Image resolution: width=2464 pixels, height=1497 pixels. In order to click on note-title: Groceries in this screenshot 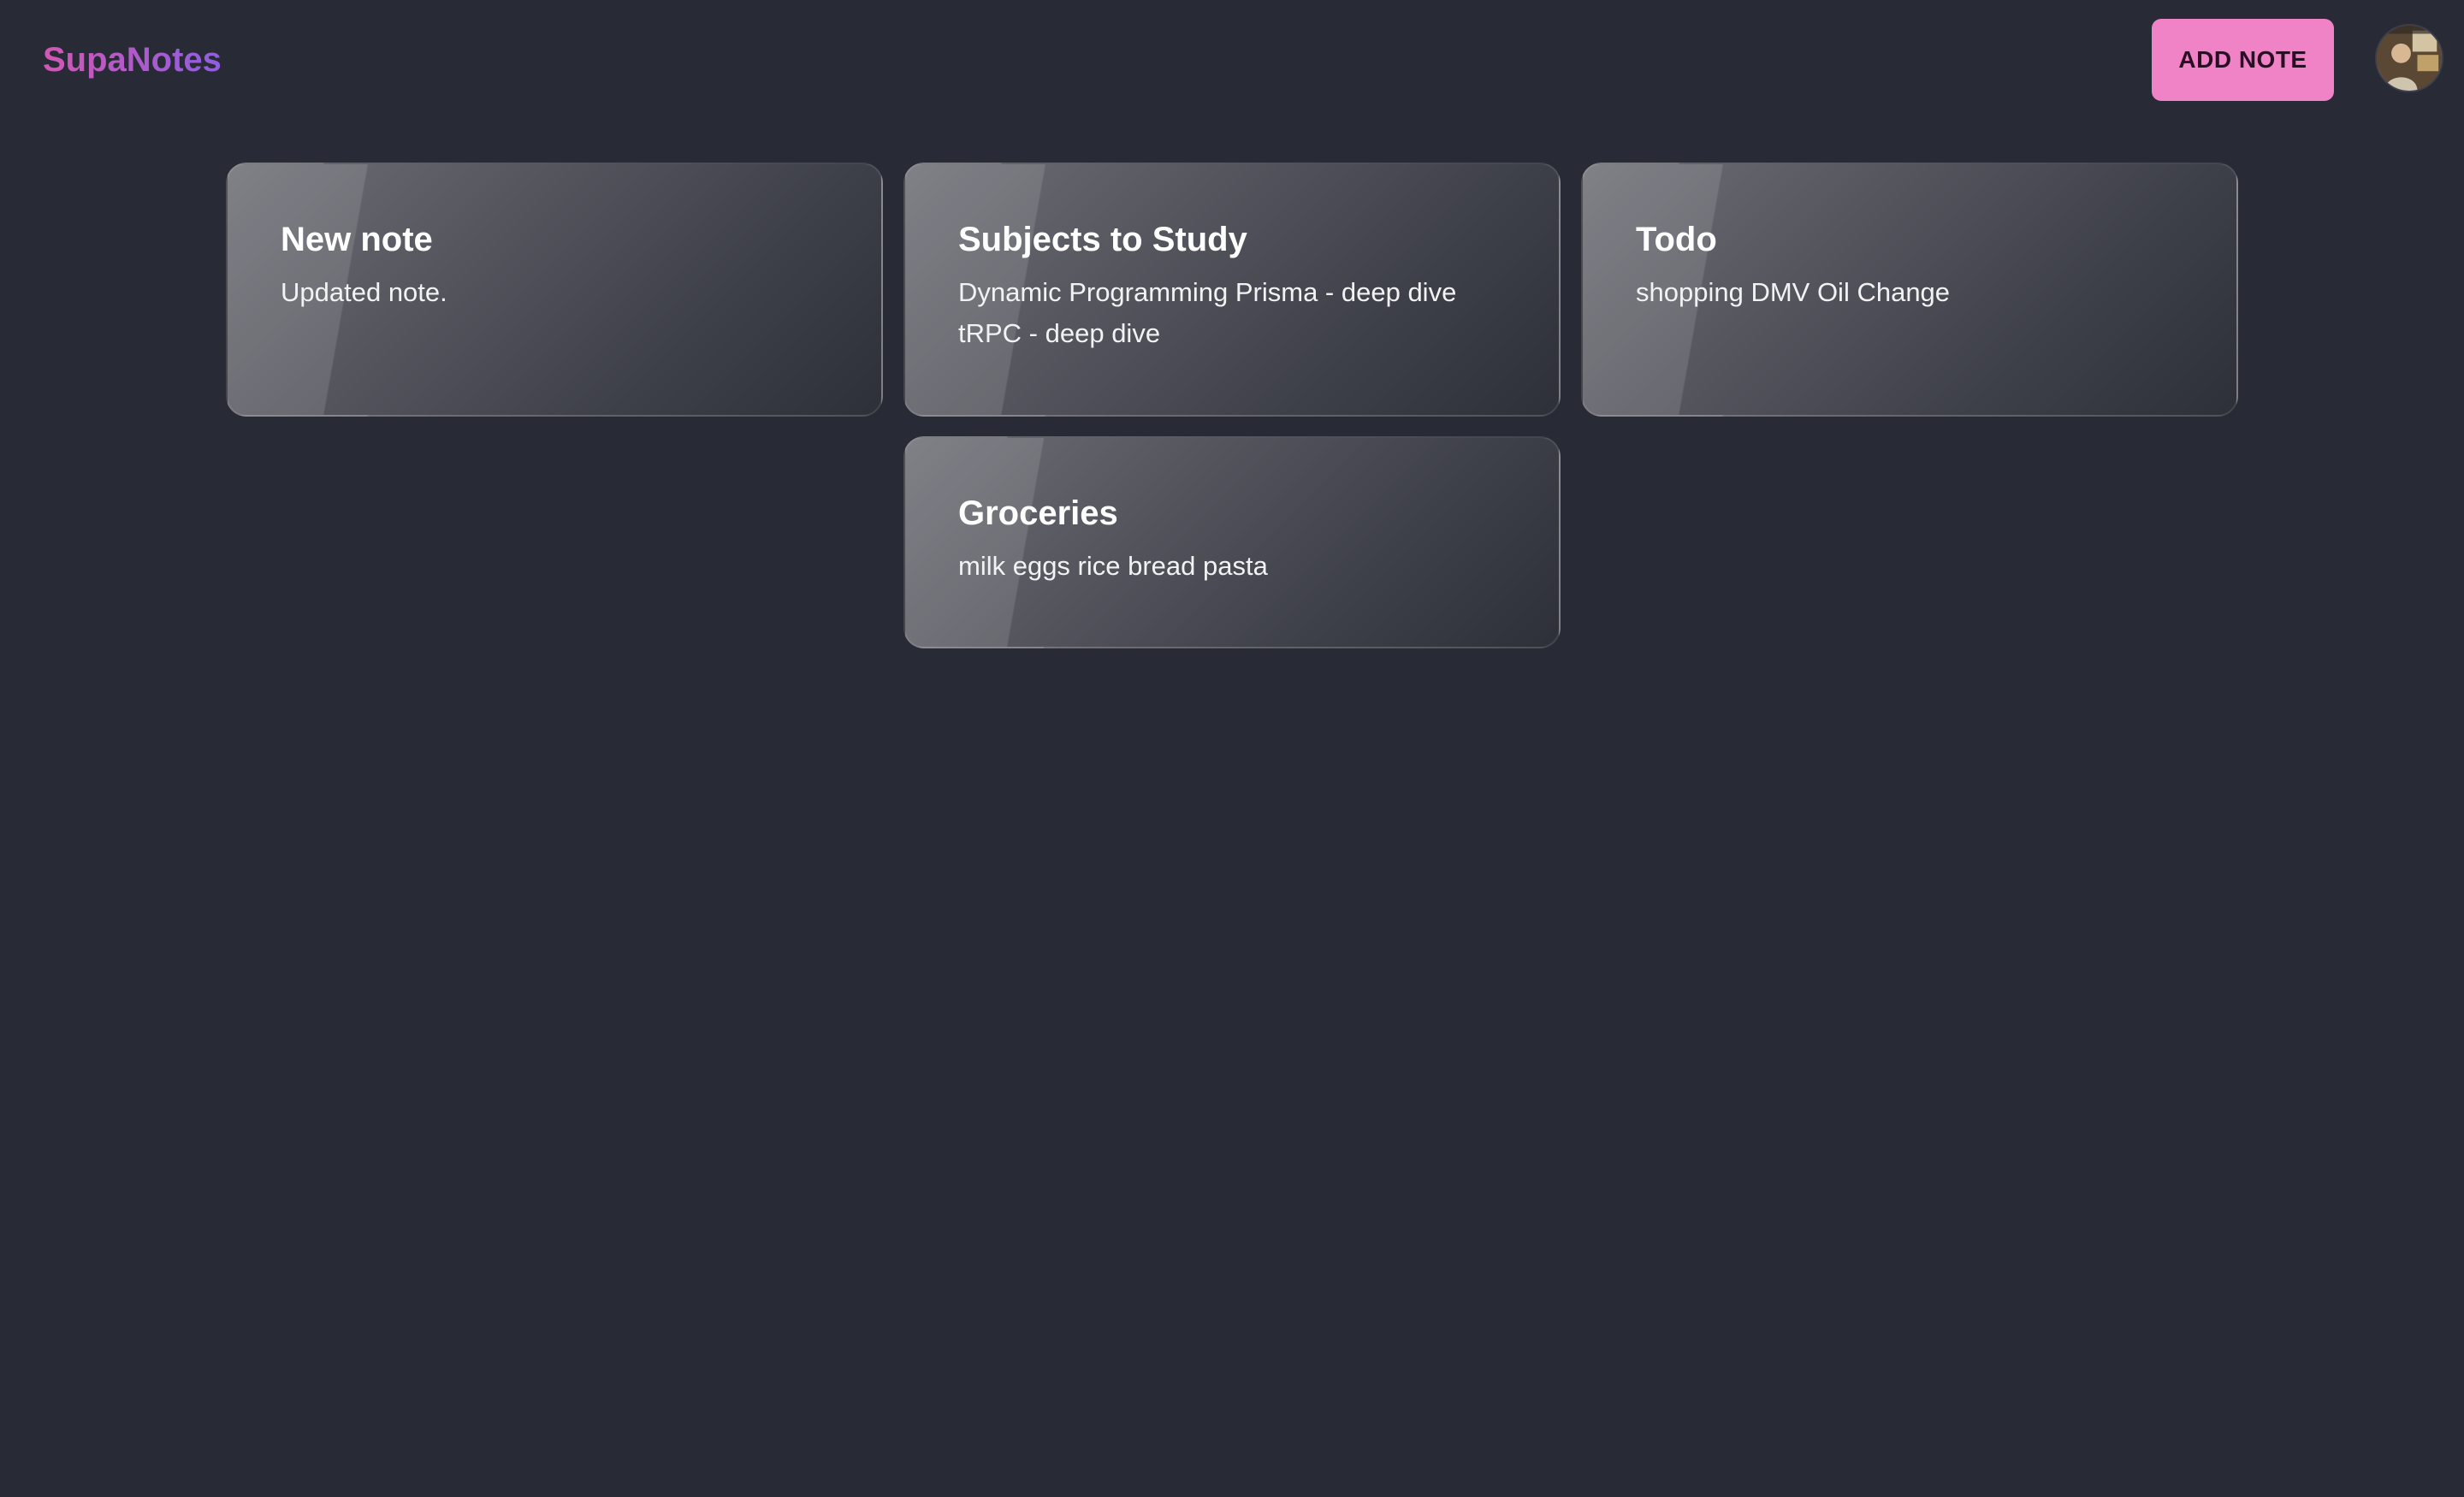, I will do `click(1038, 513)`.